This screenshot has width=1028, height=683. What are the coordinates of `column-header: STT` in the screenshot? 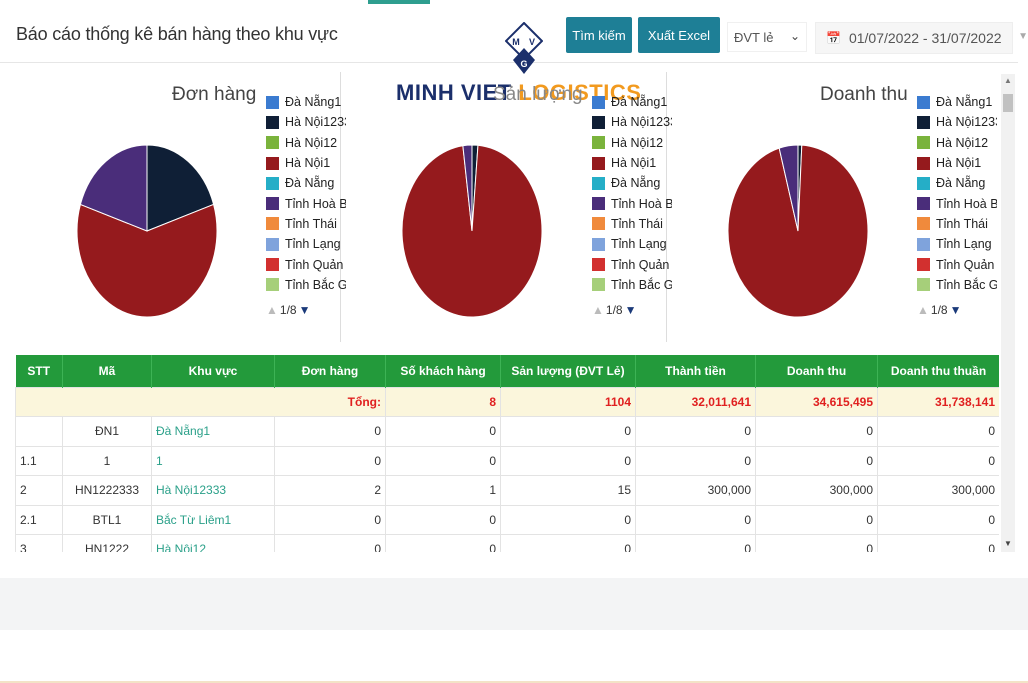 It's located at (39, 371).